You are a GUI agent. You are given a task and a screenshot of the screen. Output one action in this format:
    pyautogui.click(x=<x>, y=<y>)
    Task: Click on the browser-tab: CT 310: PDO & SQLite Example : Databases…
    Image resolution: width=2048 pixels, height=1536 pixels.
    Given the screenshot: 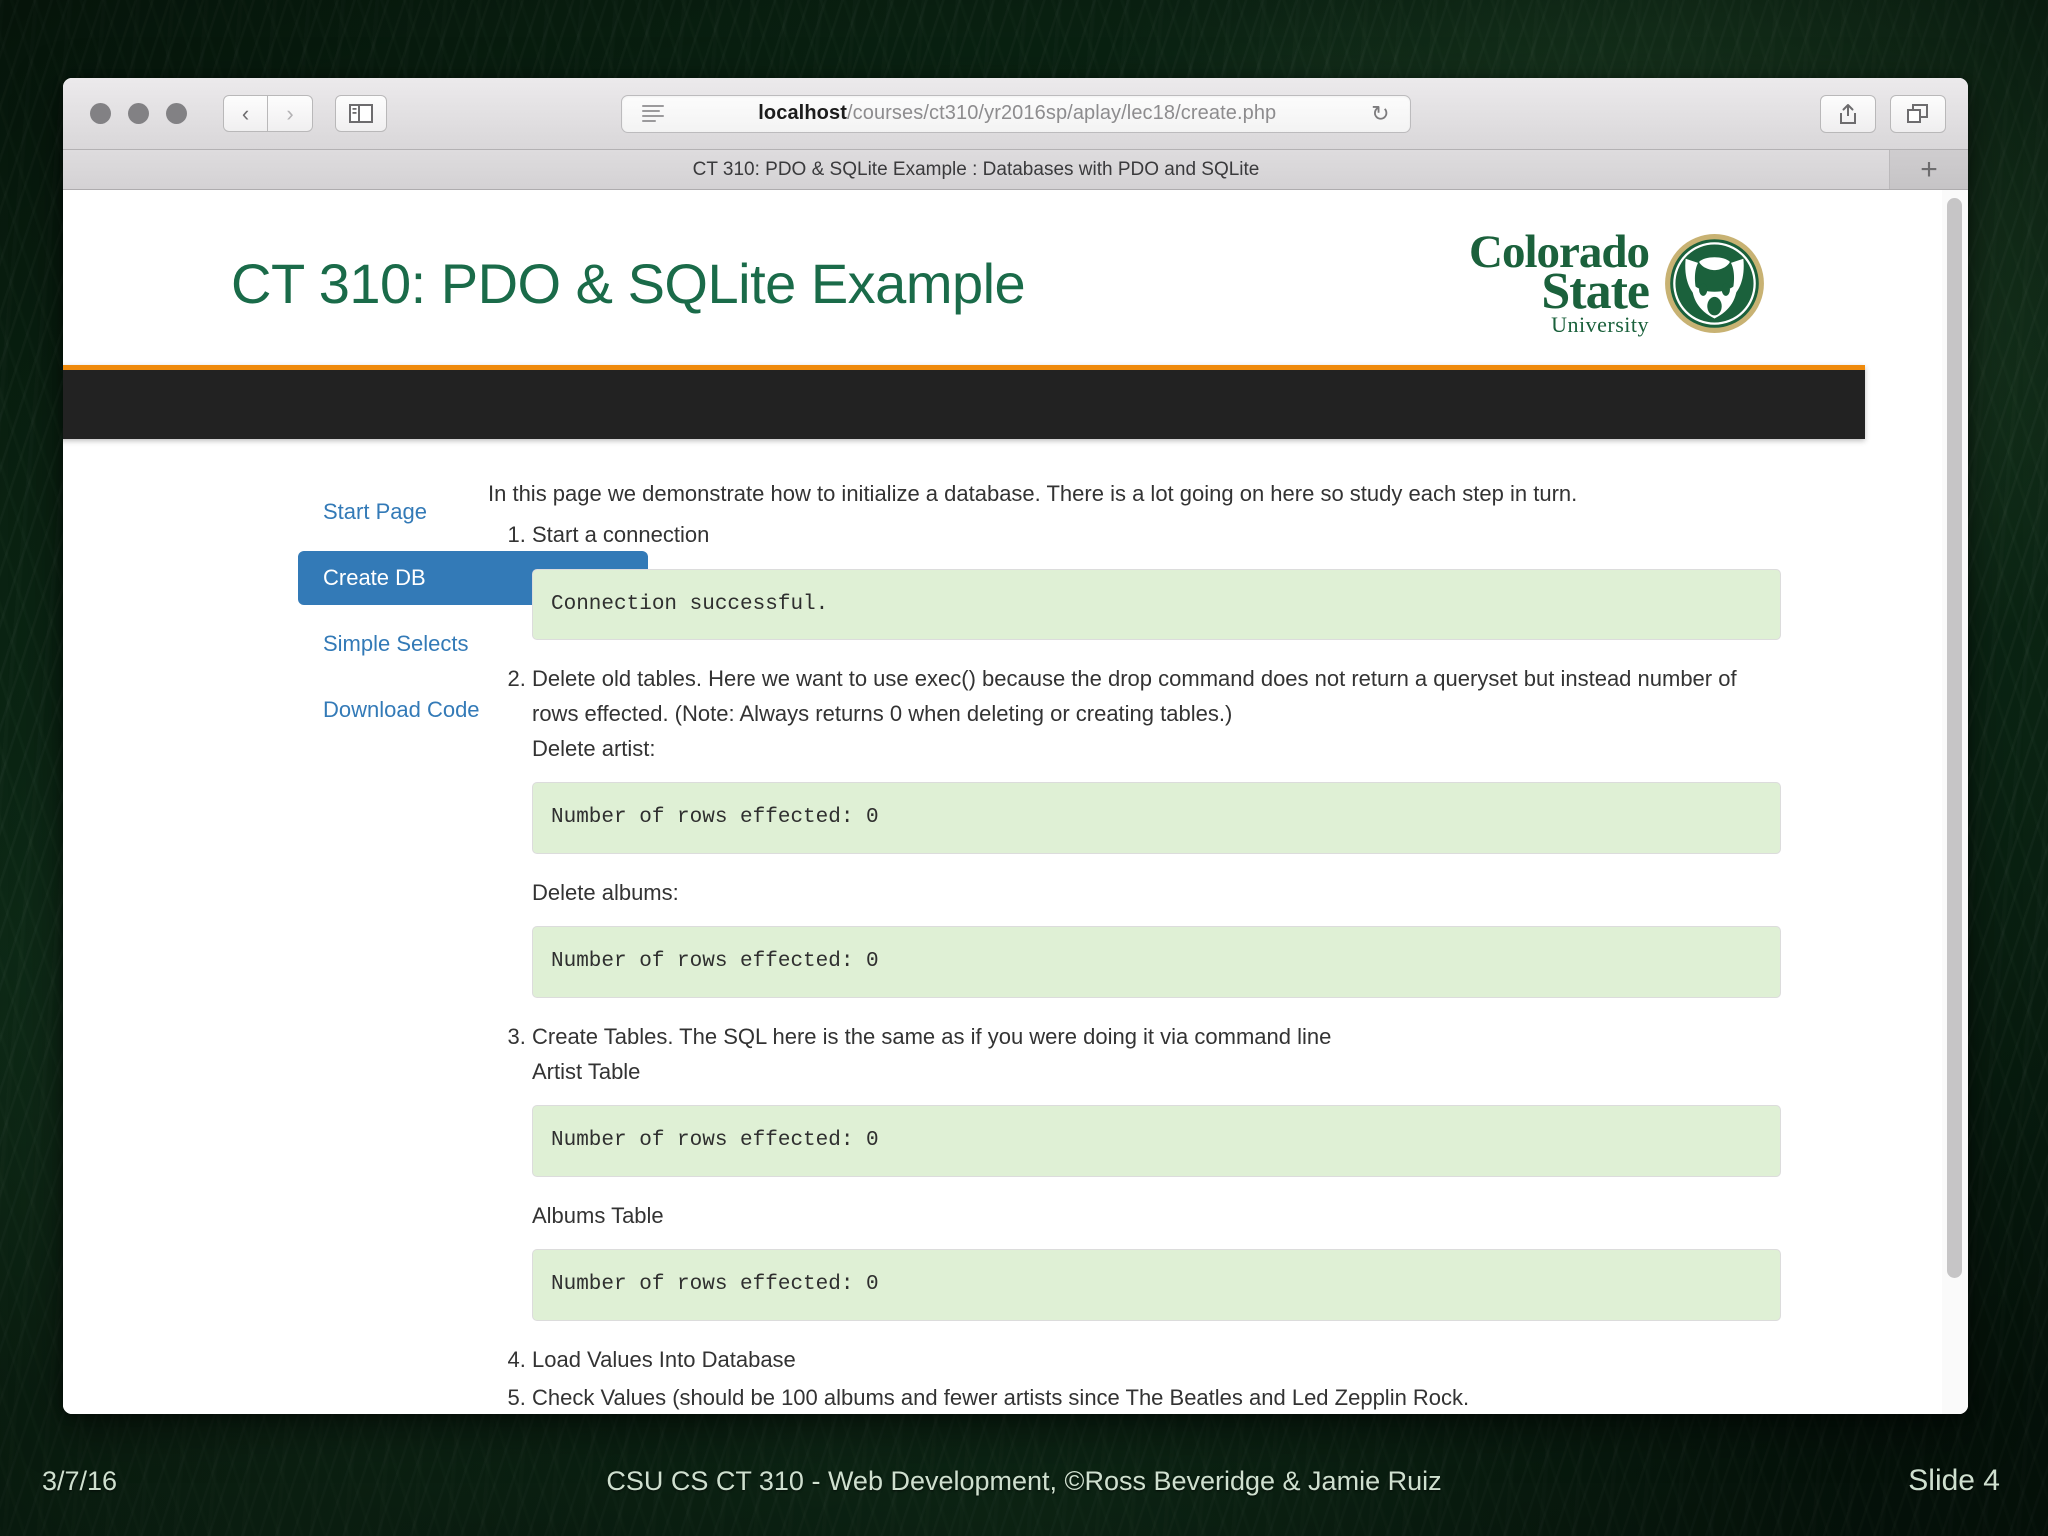 What is the action you would take?
    pyautogui.click(x=976, y=169)
    